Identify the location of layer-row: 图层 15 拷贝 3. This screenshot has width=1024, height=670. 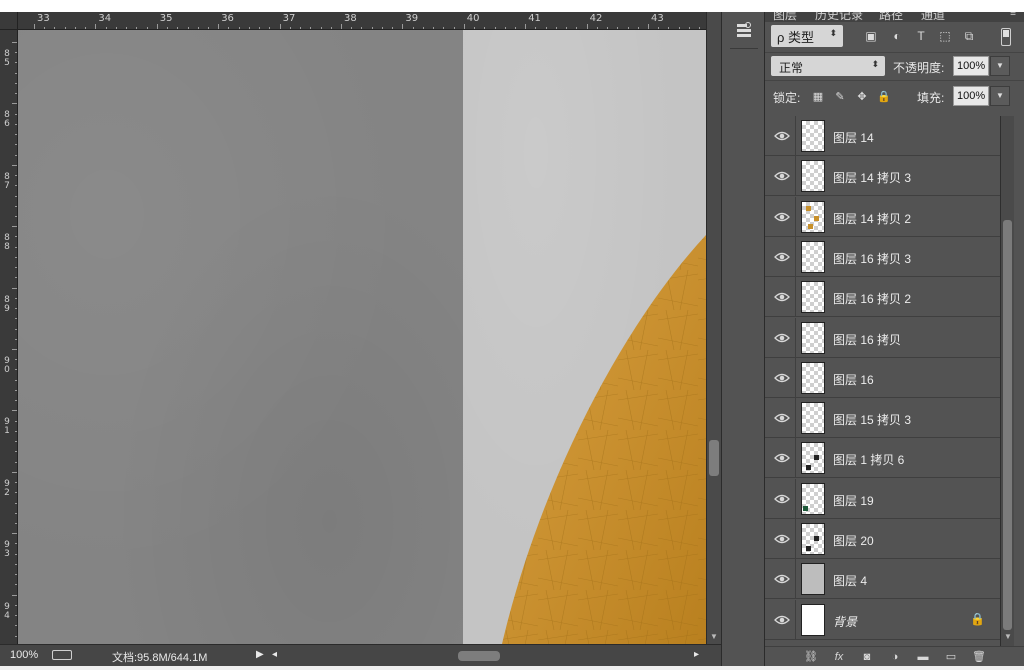
(882, 418).